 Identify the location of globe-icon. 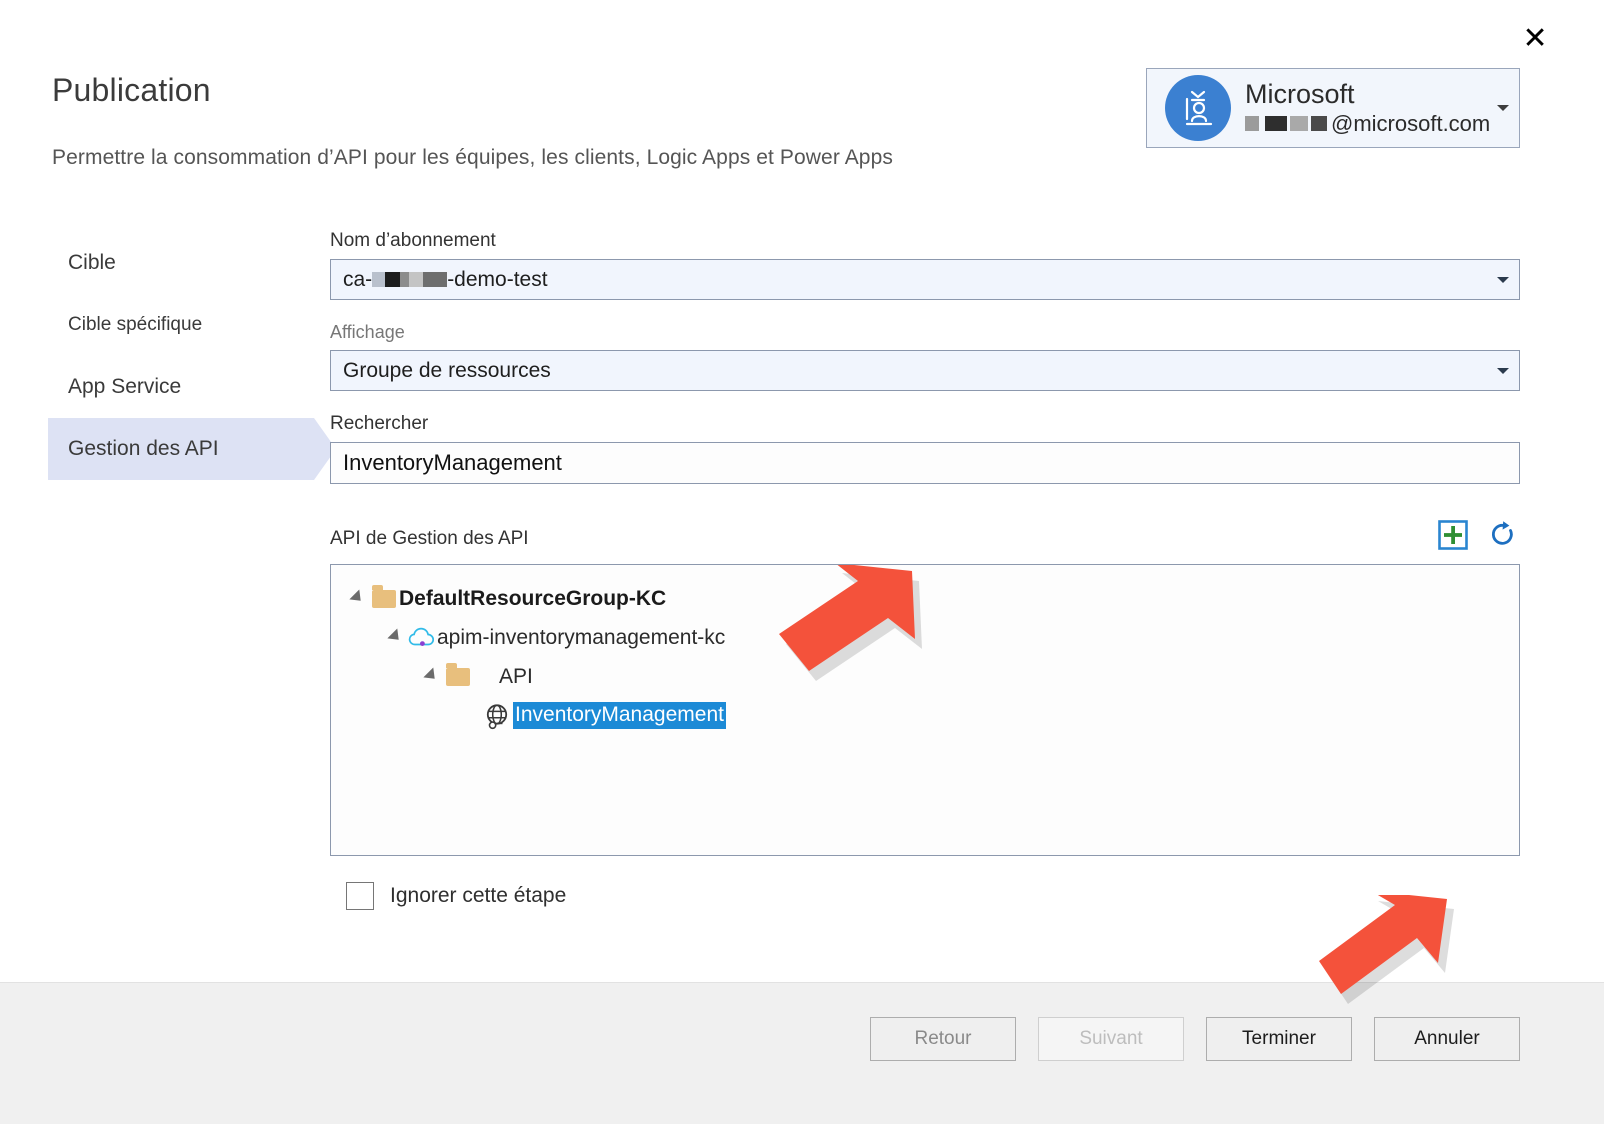
(498, 716).